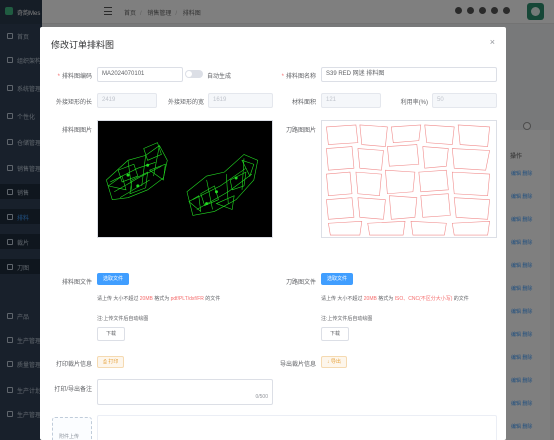 This screenshot has width=554, height=440. Describe the element at coordinates (351, 100) in the screenshot. I see `material-area-input: 121` at that location.